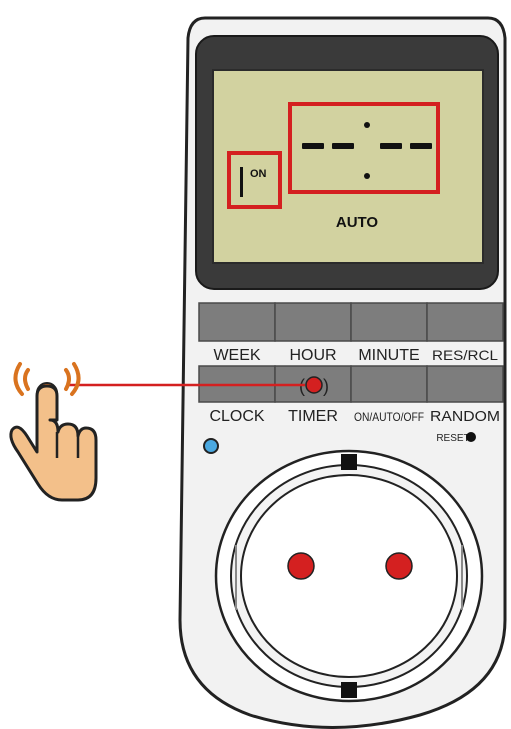  I want to click on reset-label: RESET, so click(452, 438).